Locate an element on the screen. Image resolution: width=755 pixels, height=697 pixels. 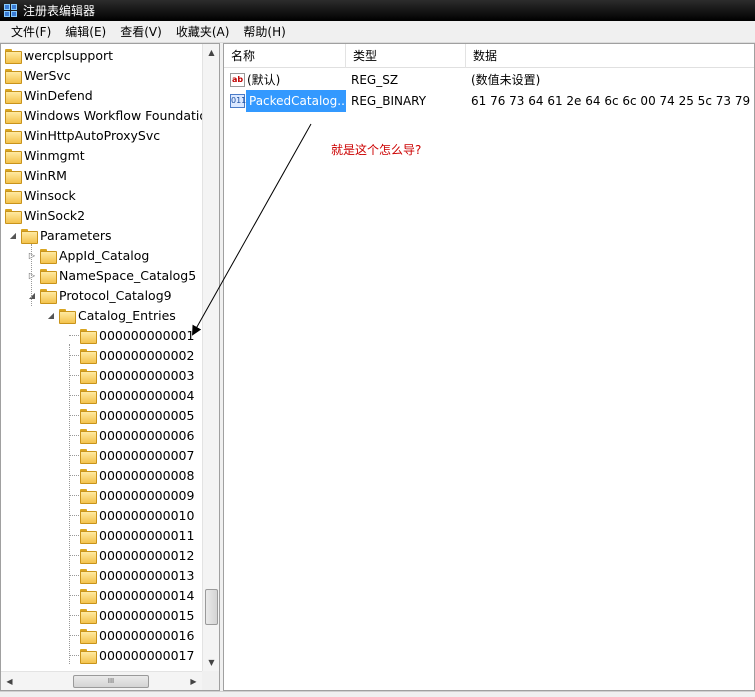
menu-help: 帮助(H) is located at coordinates (264, 31).